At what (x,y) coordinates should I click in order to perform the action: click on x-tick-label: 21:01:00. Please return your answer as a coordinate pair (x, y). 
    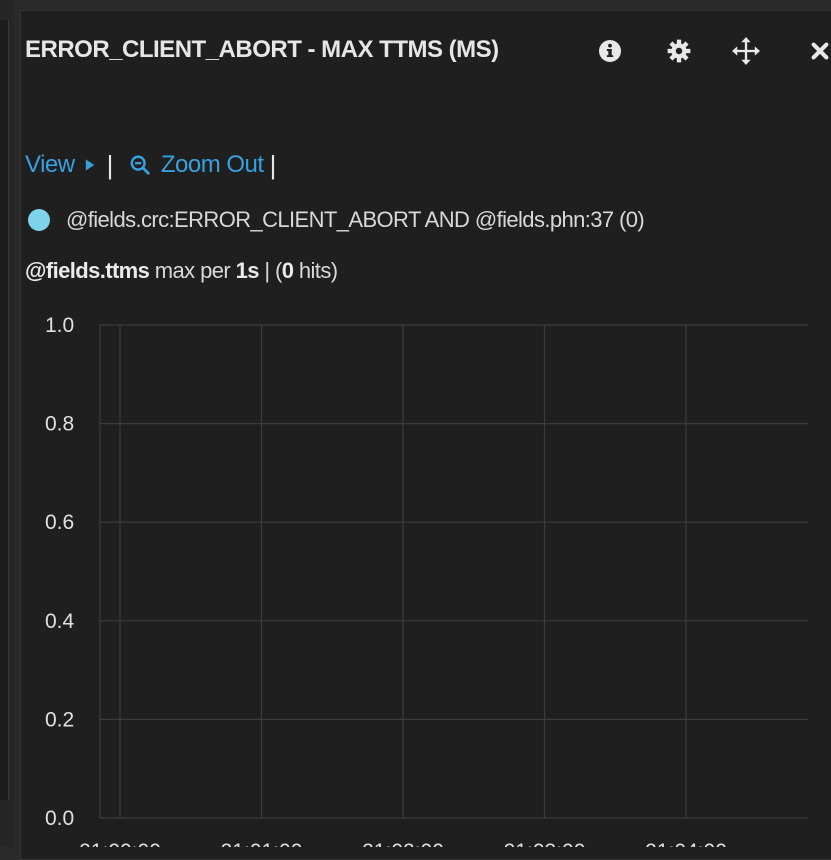
    Looking at the image, I should click on (262, 843).